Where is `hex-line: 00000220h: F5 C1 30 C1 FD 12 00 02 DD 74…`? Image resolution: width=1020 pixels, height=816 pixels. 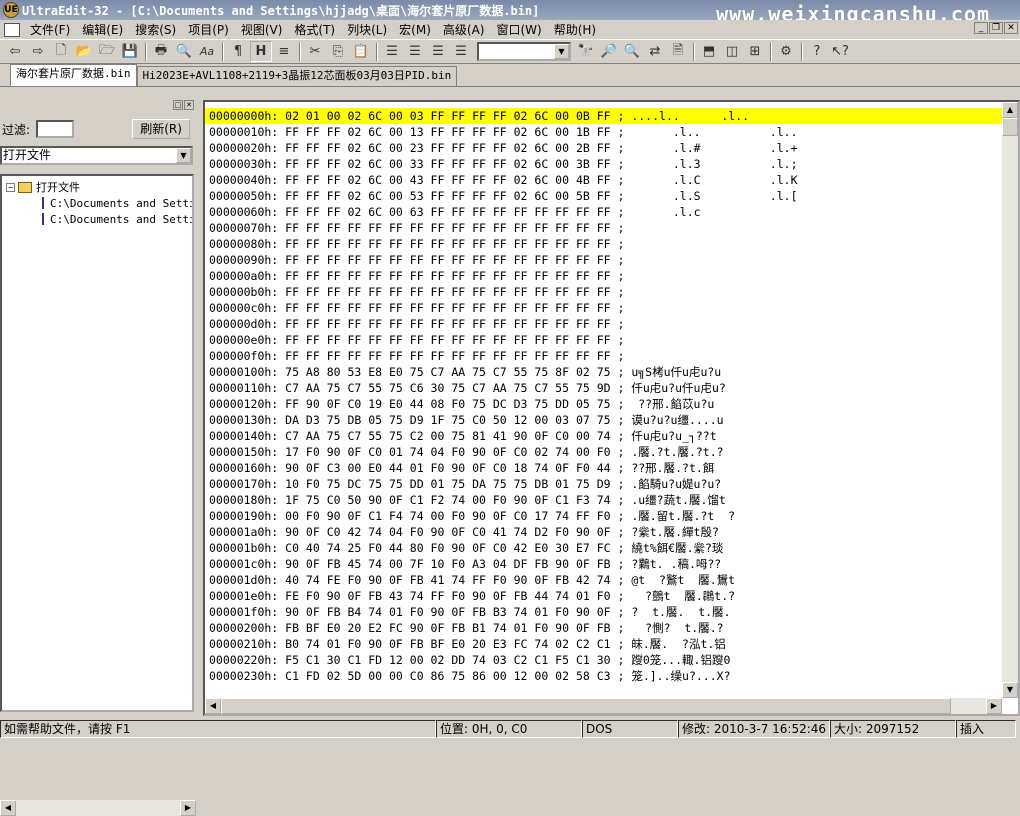
hex-line: 00000220h: F5 C1 30 C1 FD 12 00 02 DD 74… is located at coordinates (603, 660).